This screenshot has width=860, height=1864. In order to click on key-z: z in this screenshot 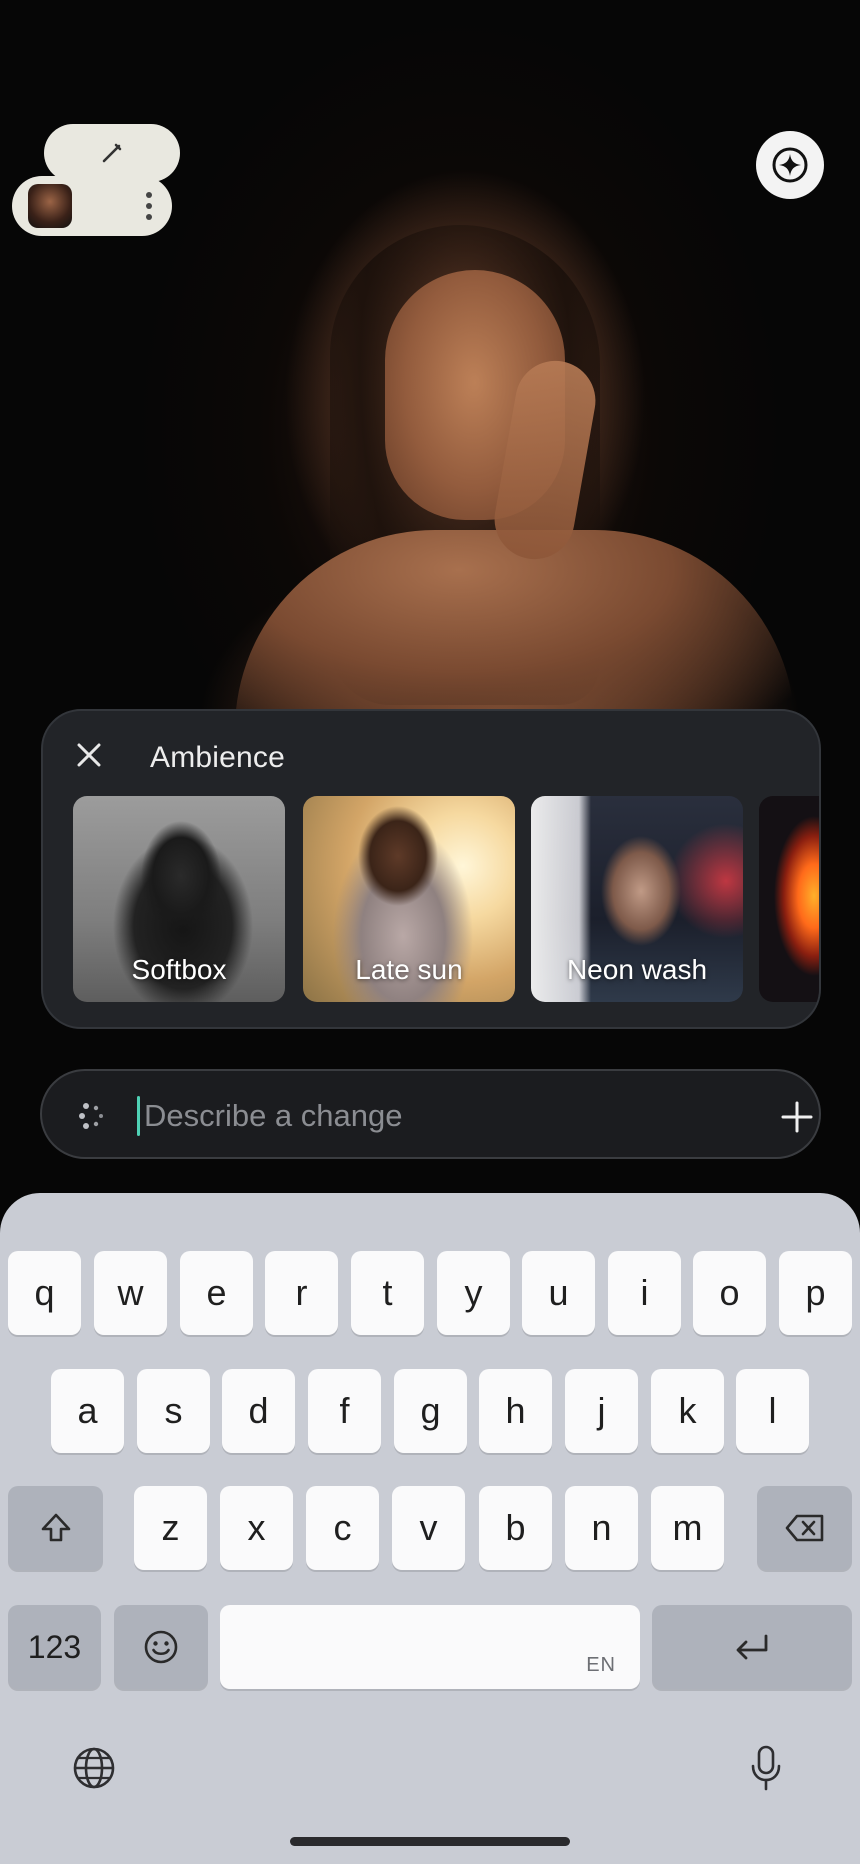, I will do `click(170, 1528)`.